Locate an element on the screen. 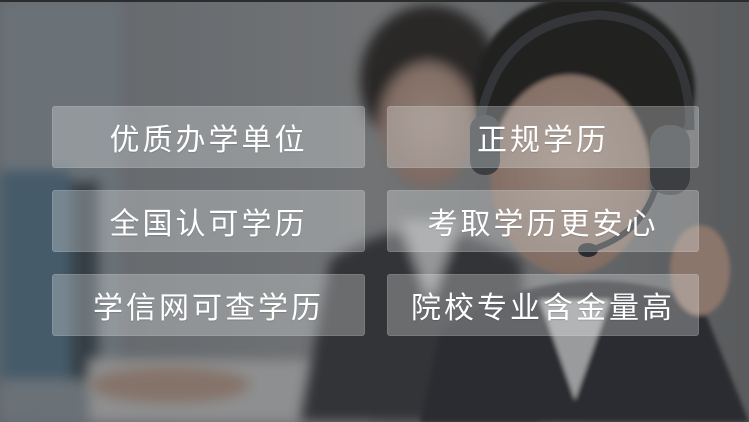  feature-label: 考取学历更安心 is located at coordinates (543, 224).